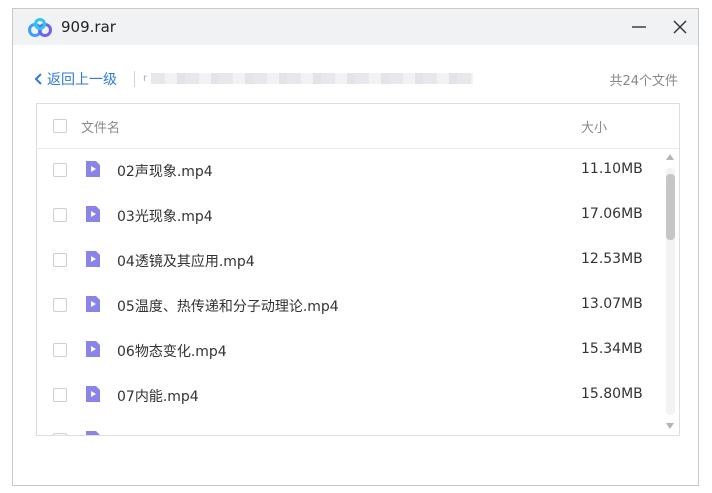 This screenshot has height=493, width=712. I want to click on file-name: 07内能.mp4, so click(158, 397).